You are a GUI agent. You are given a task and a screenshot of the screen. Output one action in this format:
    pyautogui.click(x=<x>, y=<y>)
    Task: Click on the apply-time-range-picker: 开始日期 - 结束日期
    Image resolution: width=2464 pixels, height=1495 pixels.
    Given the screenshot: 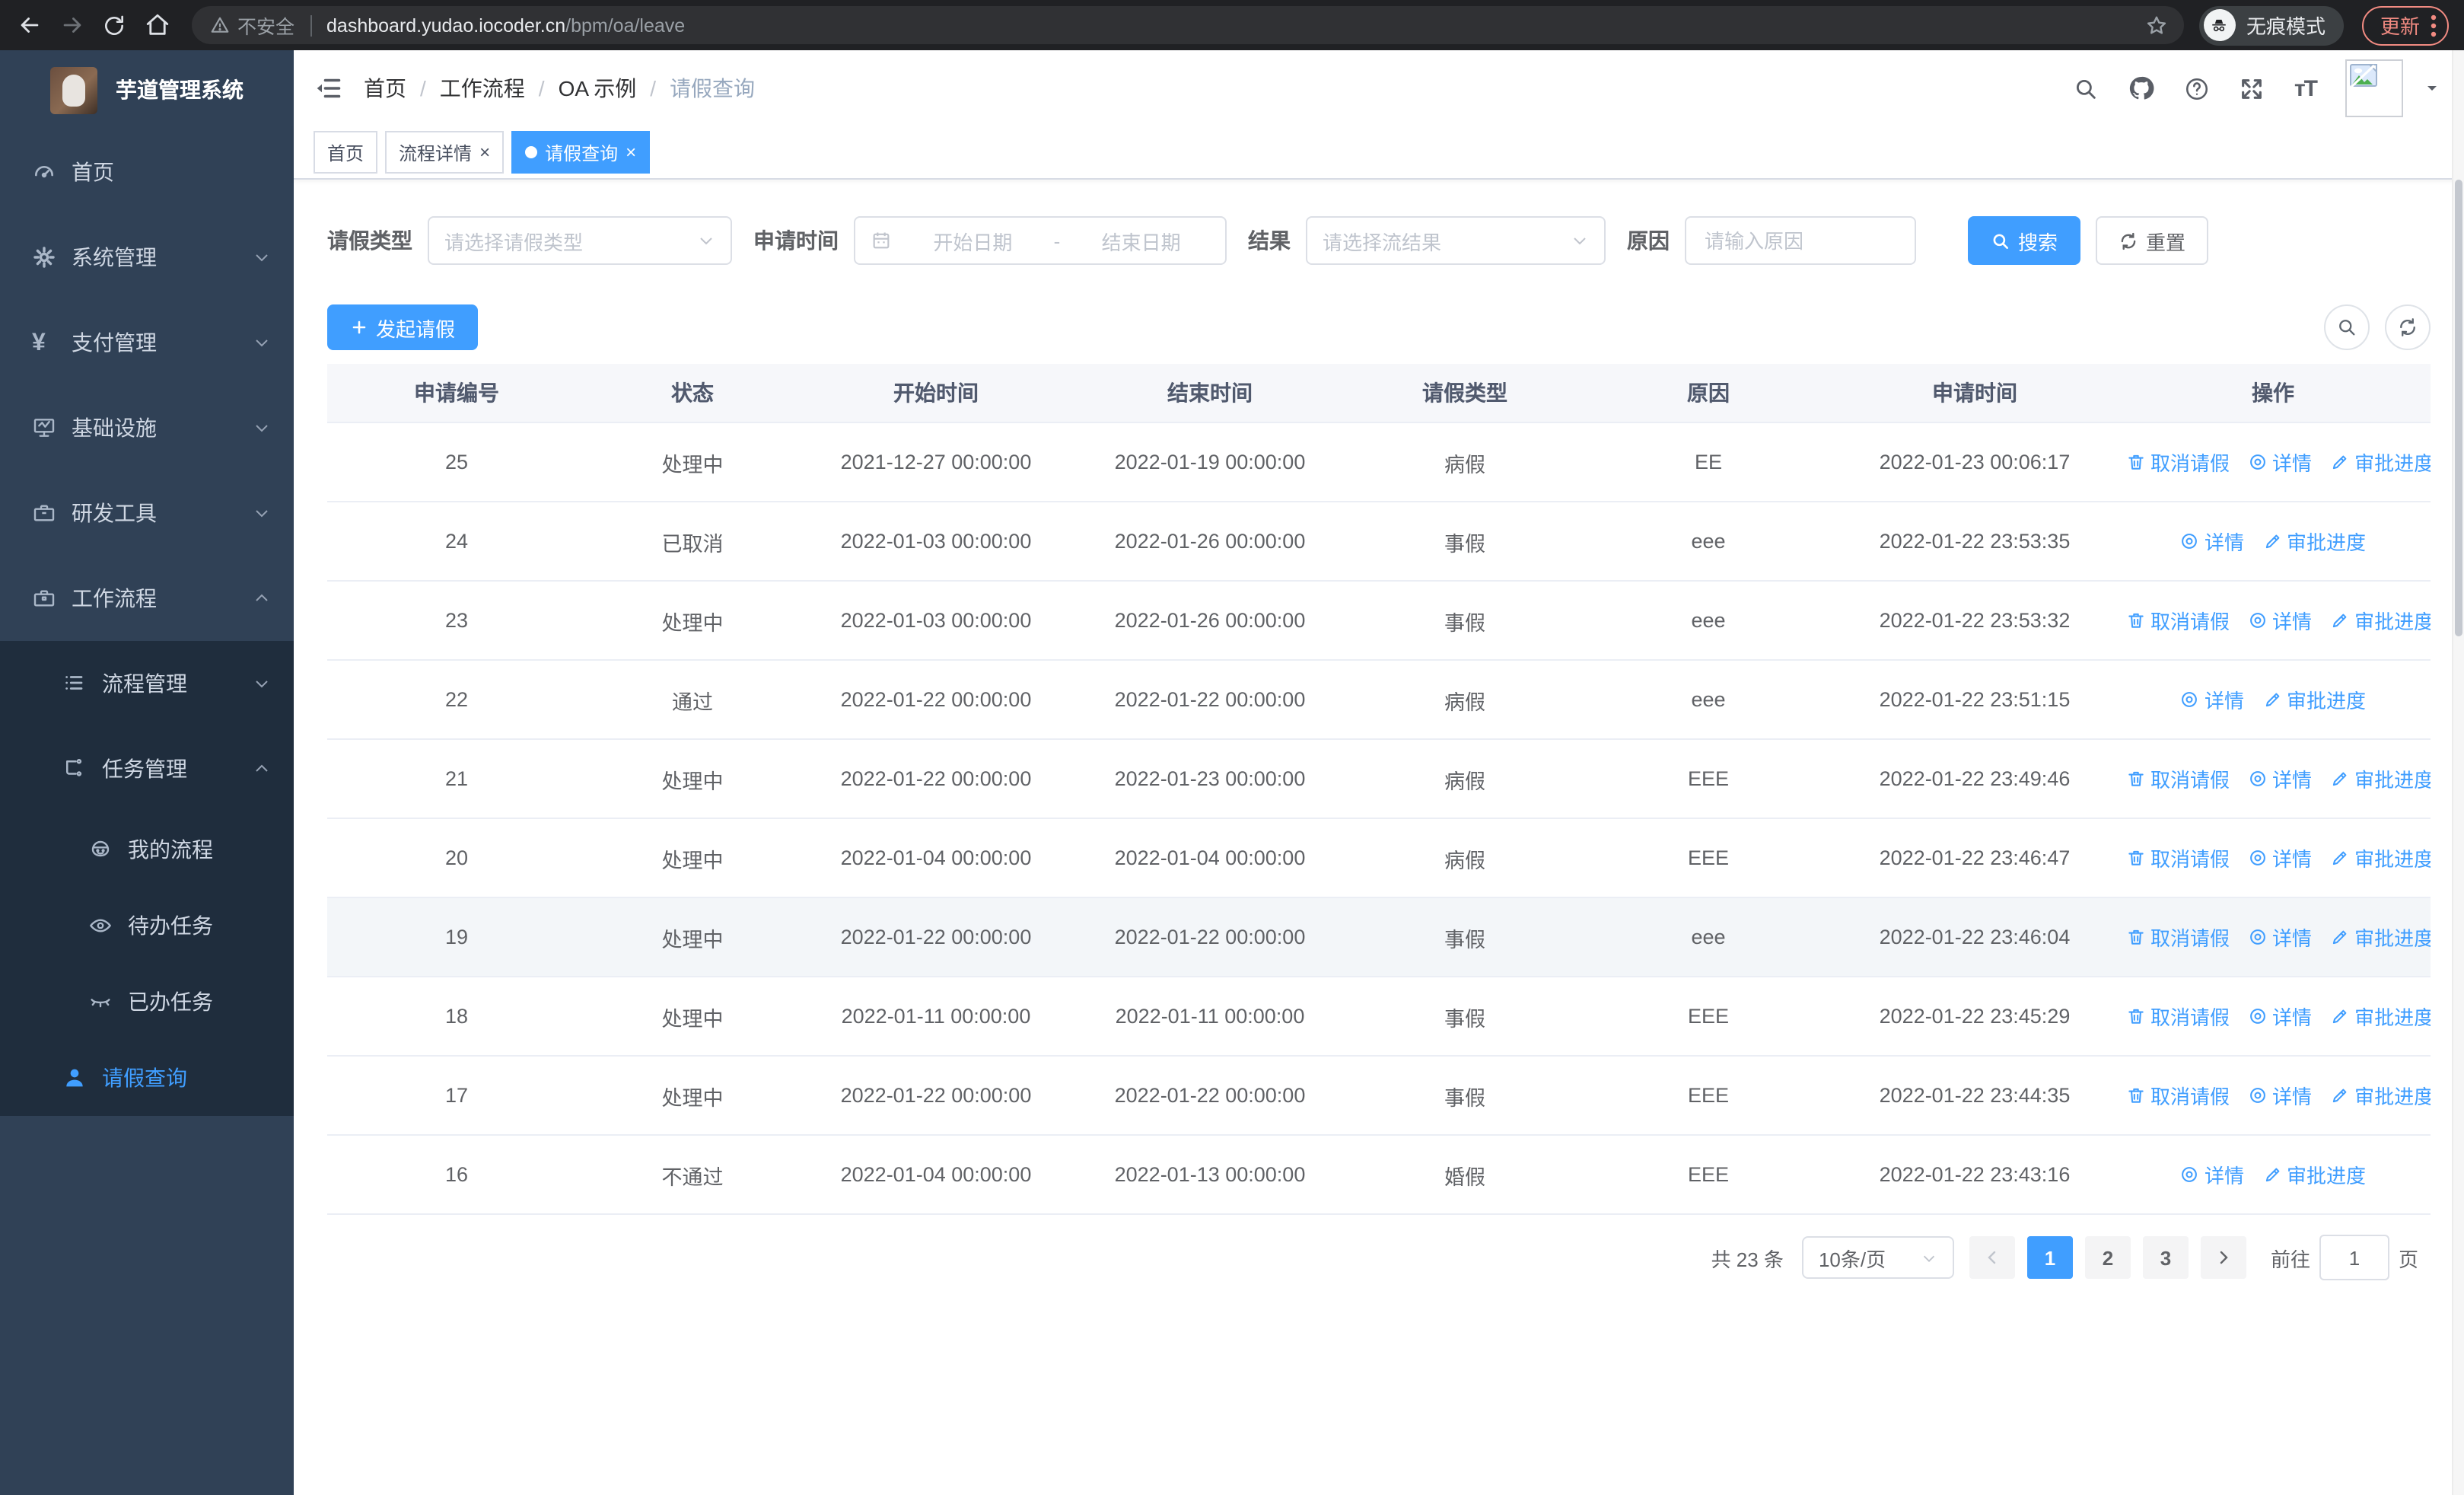 What is the action you would take?
    pyautogui.click(x=1040, y=240)
    